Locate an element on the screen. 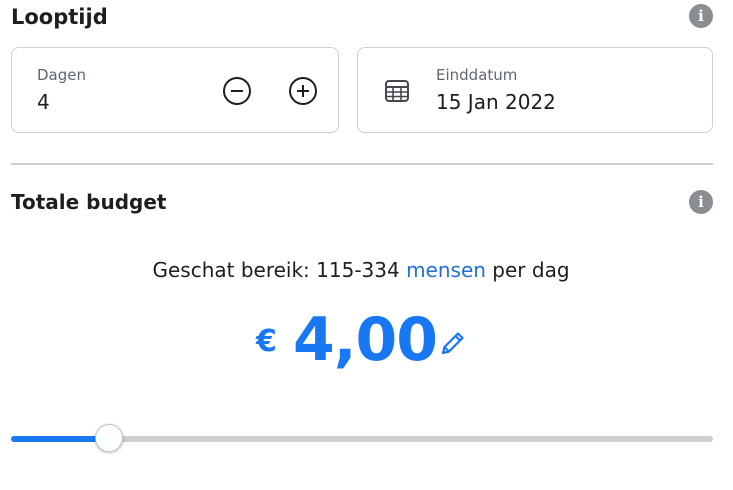 This screenshot has height=490, width=733. budget-amount: 4,00 is located at coordinates (365, 340).